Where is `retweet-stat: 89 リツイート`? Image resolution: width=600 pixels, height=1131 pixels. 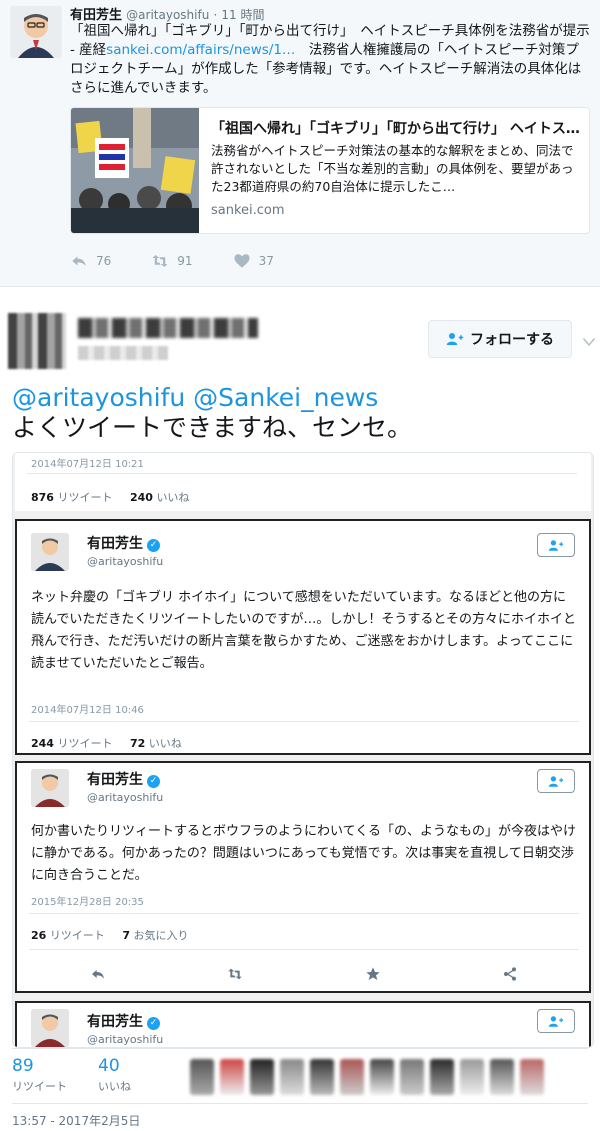 retweet-stat: 89 リツイート is located at coordinates (39, 1075).